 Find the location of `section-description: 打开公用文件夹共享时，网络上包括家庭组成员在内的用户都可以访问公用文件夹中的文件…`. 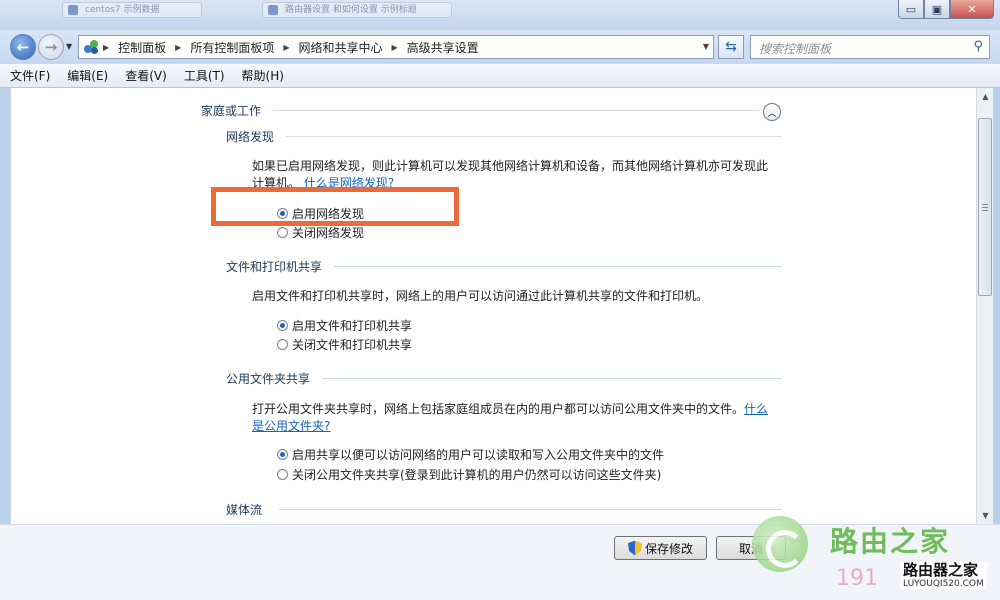

section-description: 打开公用文件夹共享时，网络上包括家庭组成员在内的用户都可以访问公用文件夹中的文件… is located at coordinates (510, 418).